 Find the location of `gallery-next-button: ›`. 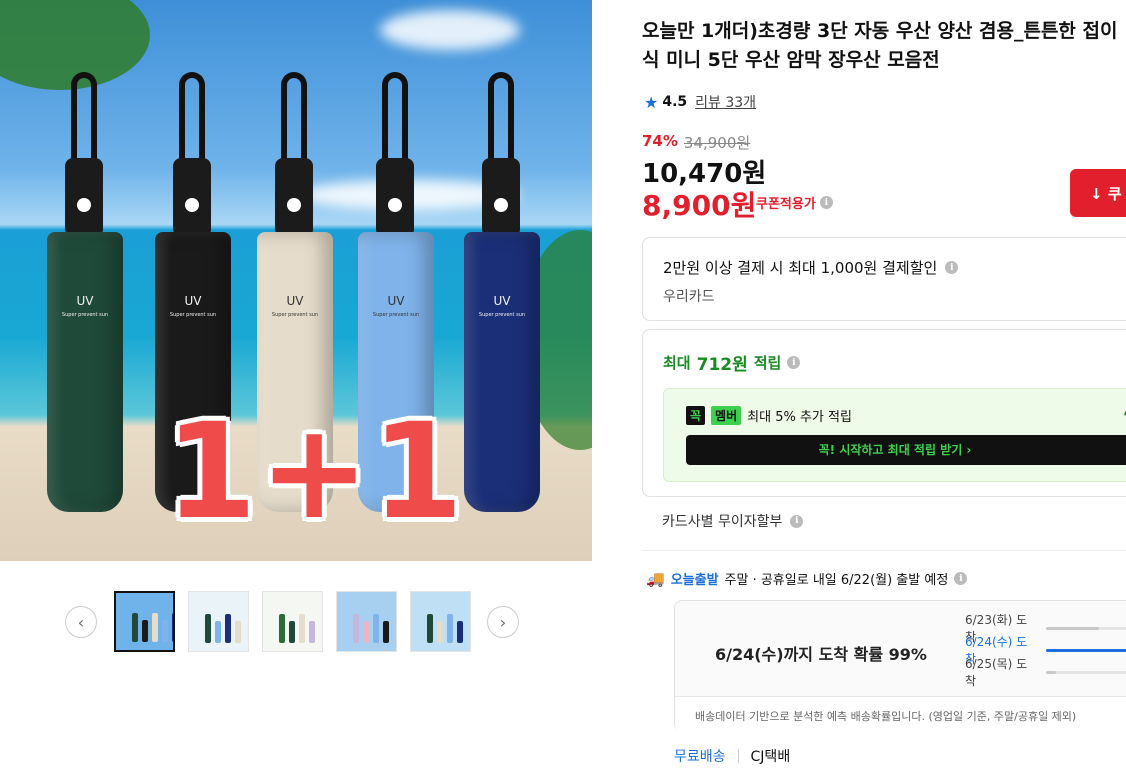

gallery-next-button: › is located at coordinates (503, 622).